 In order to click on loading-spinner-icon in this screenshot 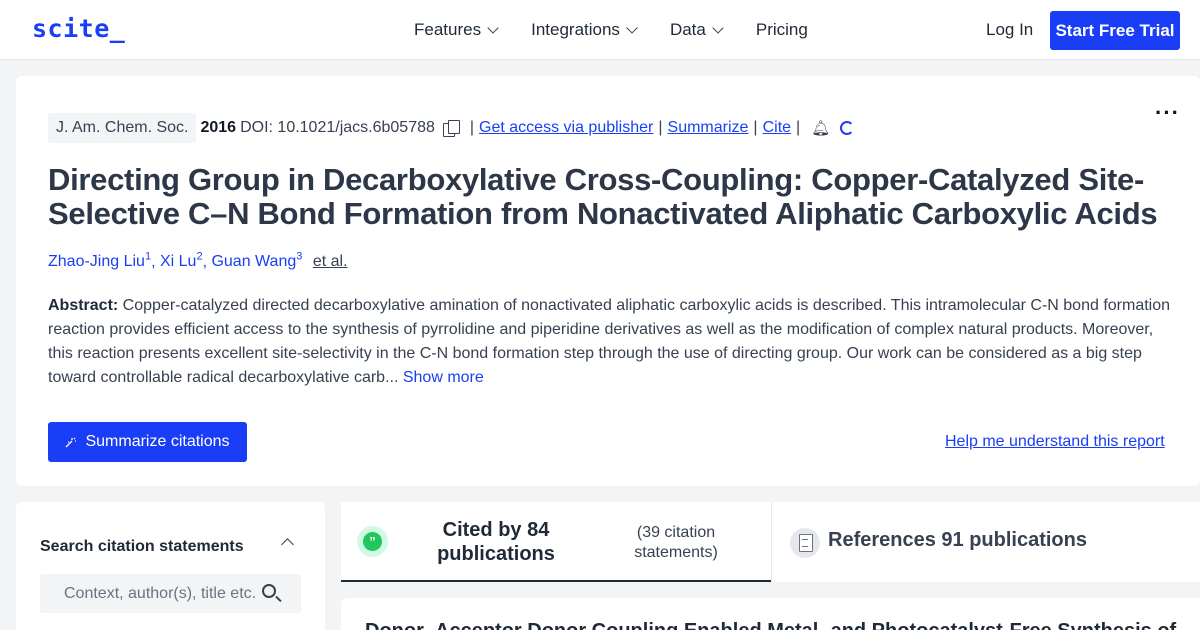, I will do `click(847, 128)`.